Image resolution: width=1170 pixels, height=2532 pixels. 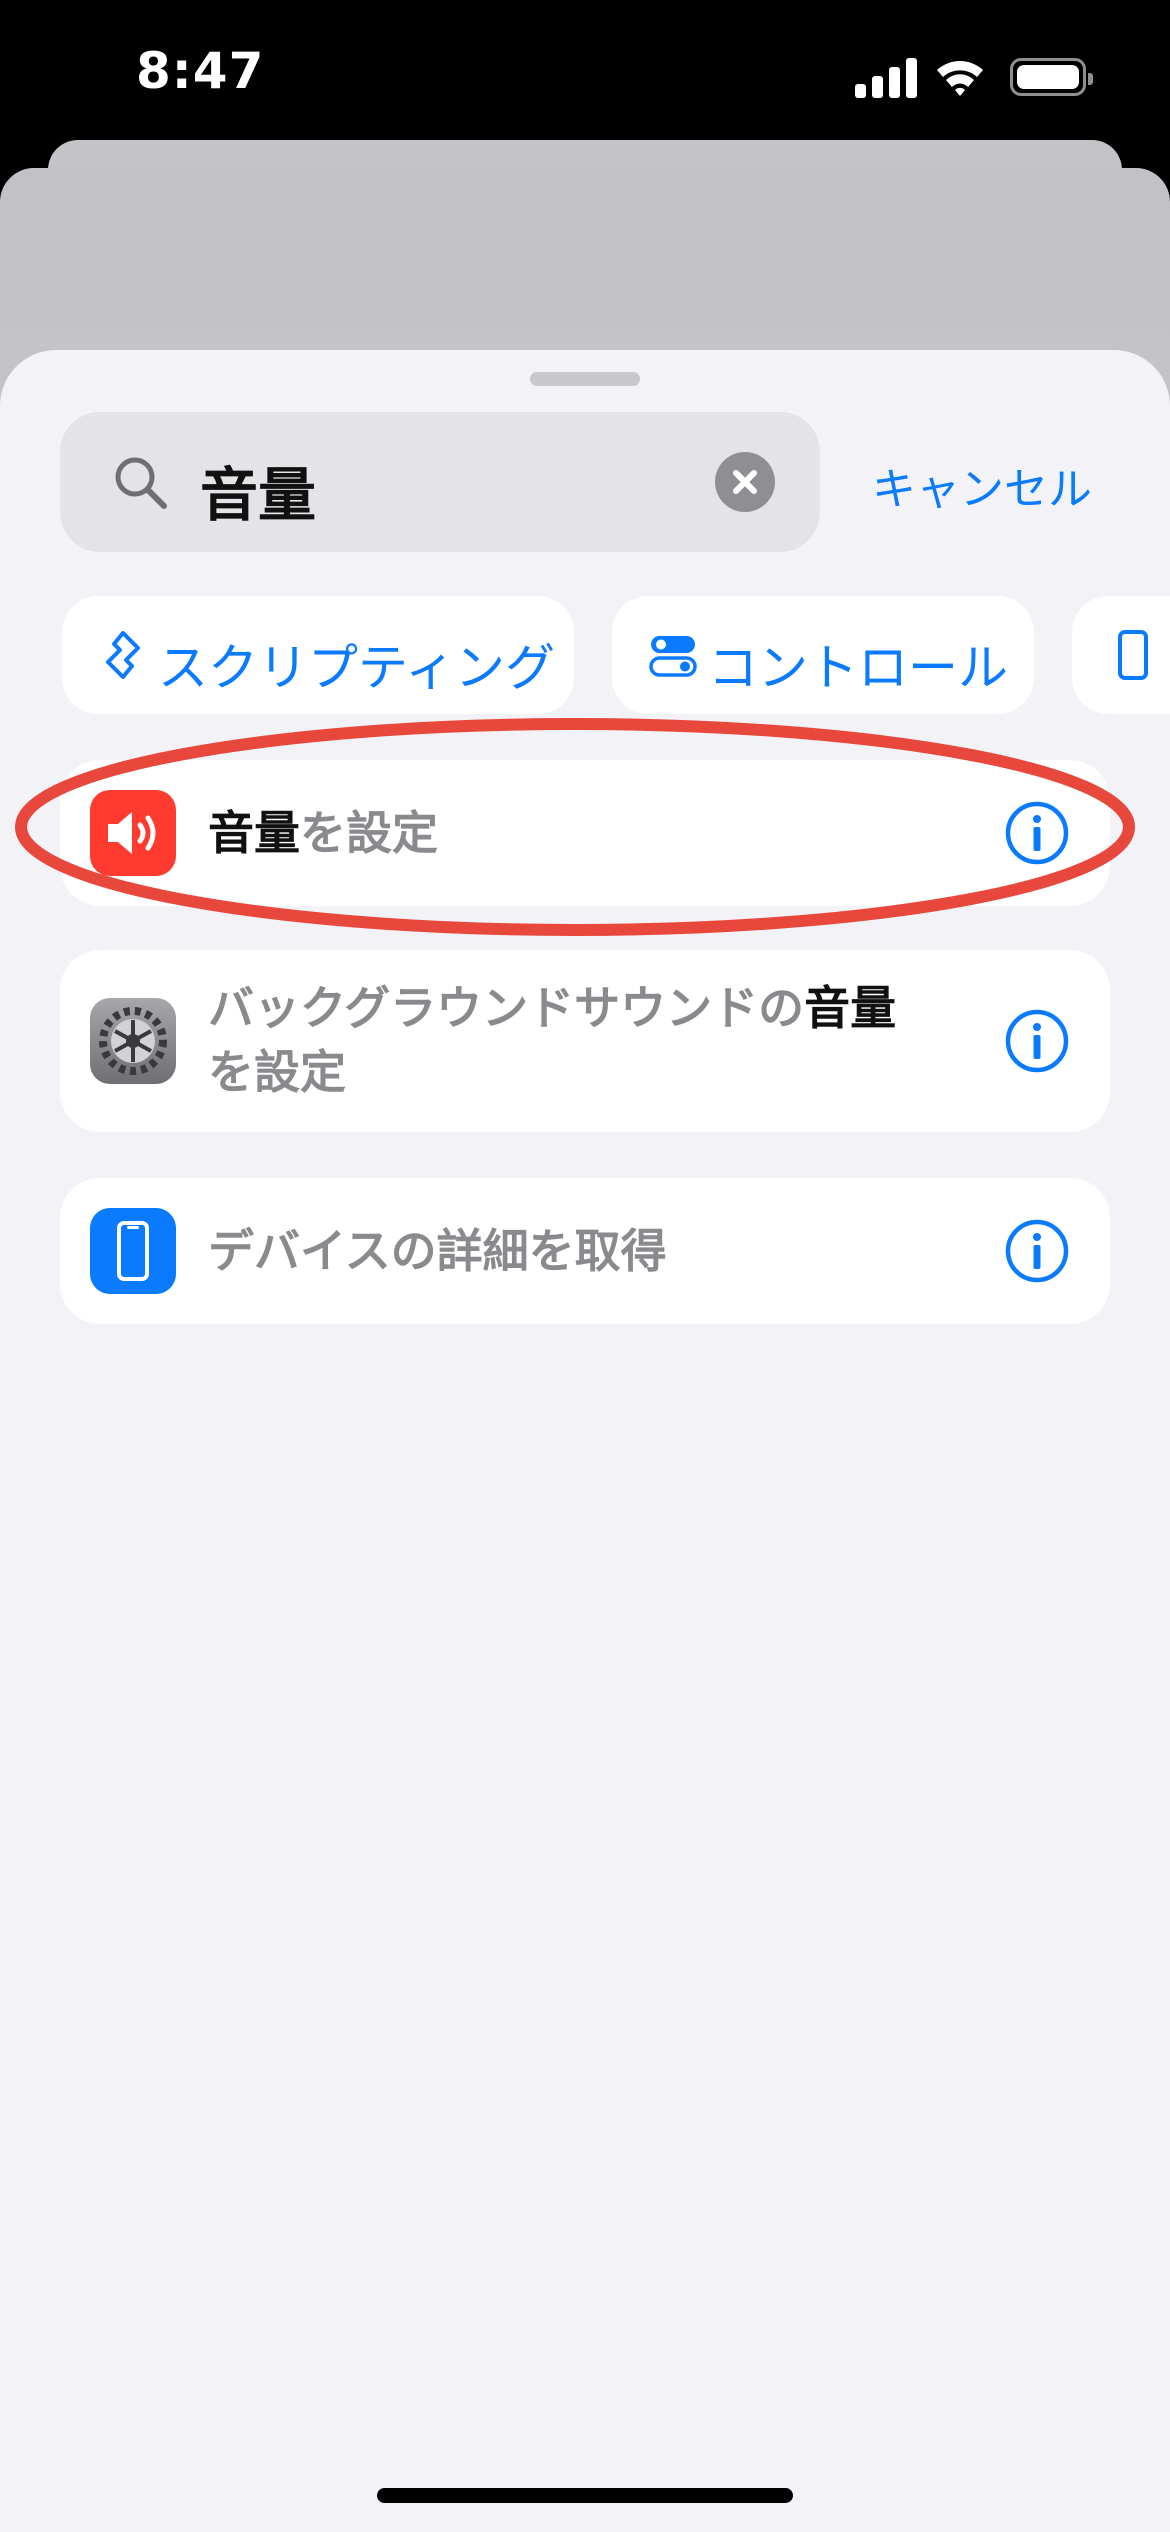 I want to click on result-row-background-sound-volume: バックグラウンドサウンドの音量 を設定, so click(x=585, y=1041).